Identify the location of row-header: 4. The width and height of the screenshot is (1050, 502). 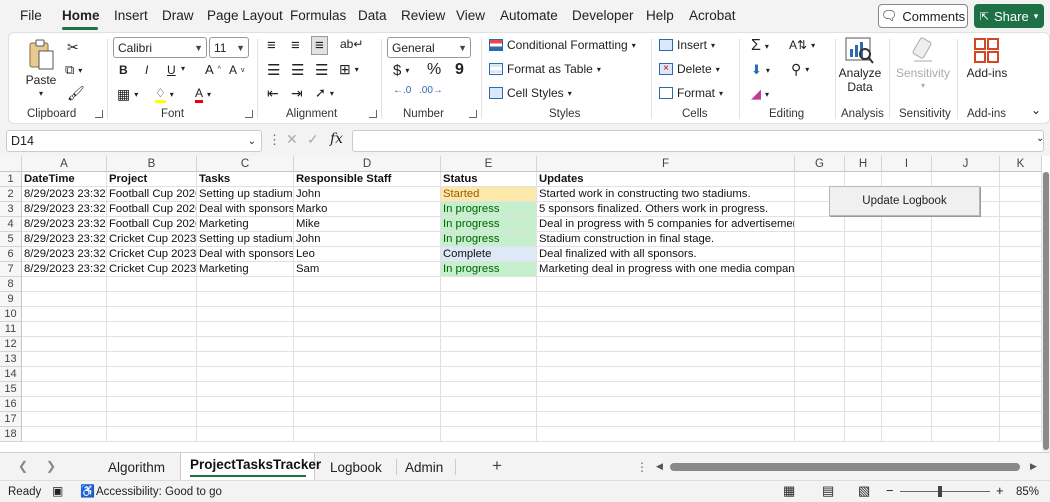
(11, 224).